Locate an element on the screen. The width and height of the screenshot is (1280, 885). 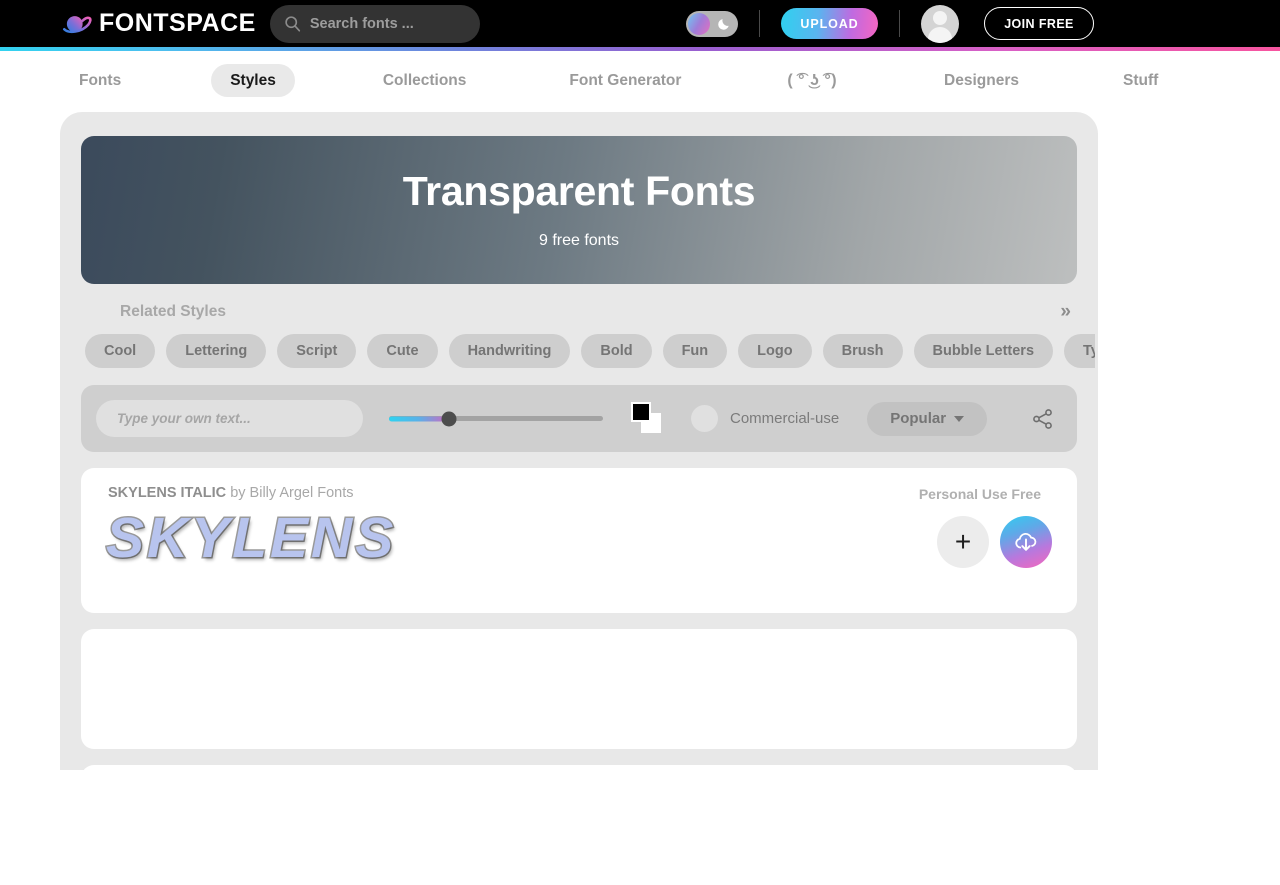
hero-banner: Transparent Fonts 9 free fonts is located at coordinates (579, 210).